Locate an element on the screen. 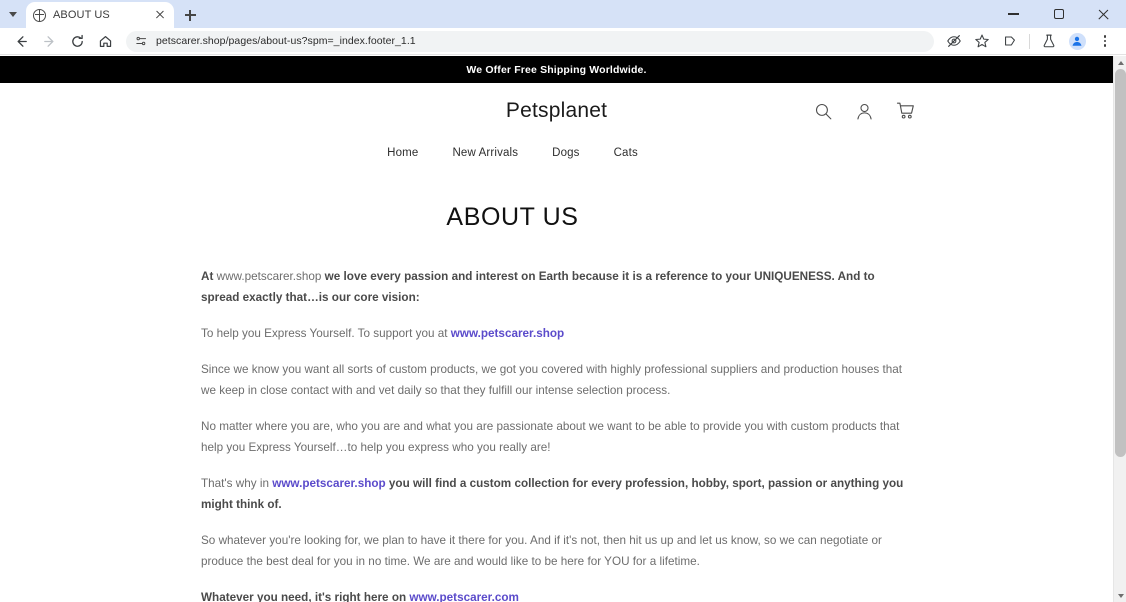  scroll-down-button is located at coordinates (1120, 595).